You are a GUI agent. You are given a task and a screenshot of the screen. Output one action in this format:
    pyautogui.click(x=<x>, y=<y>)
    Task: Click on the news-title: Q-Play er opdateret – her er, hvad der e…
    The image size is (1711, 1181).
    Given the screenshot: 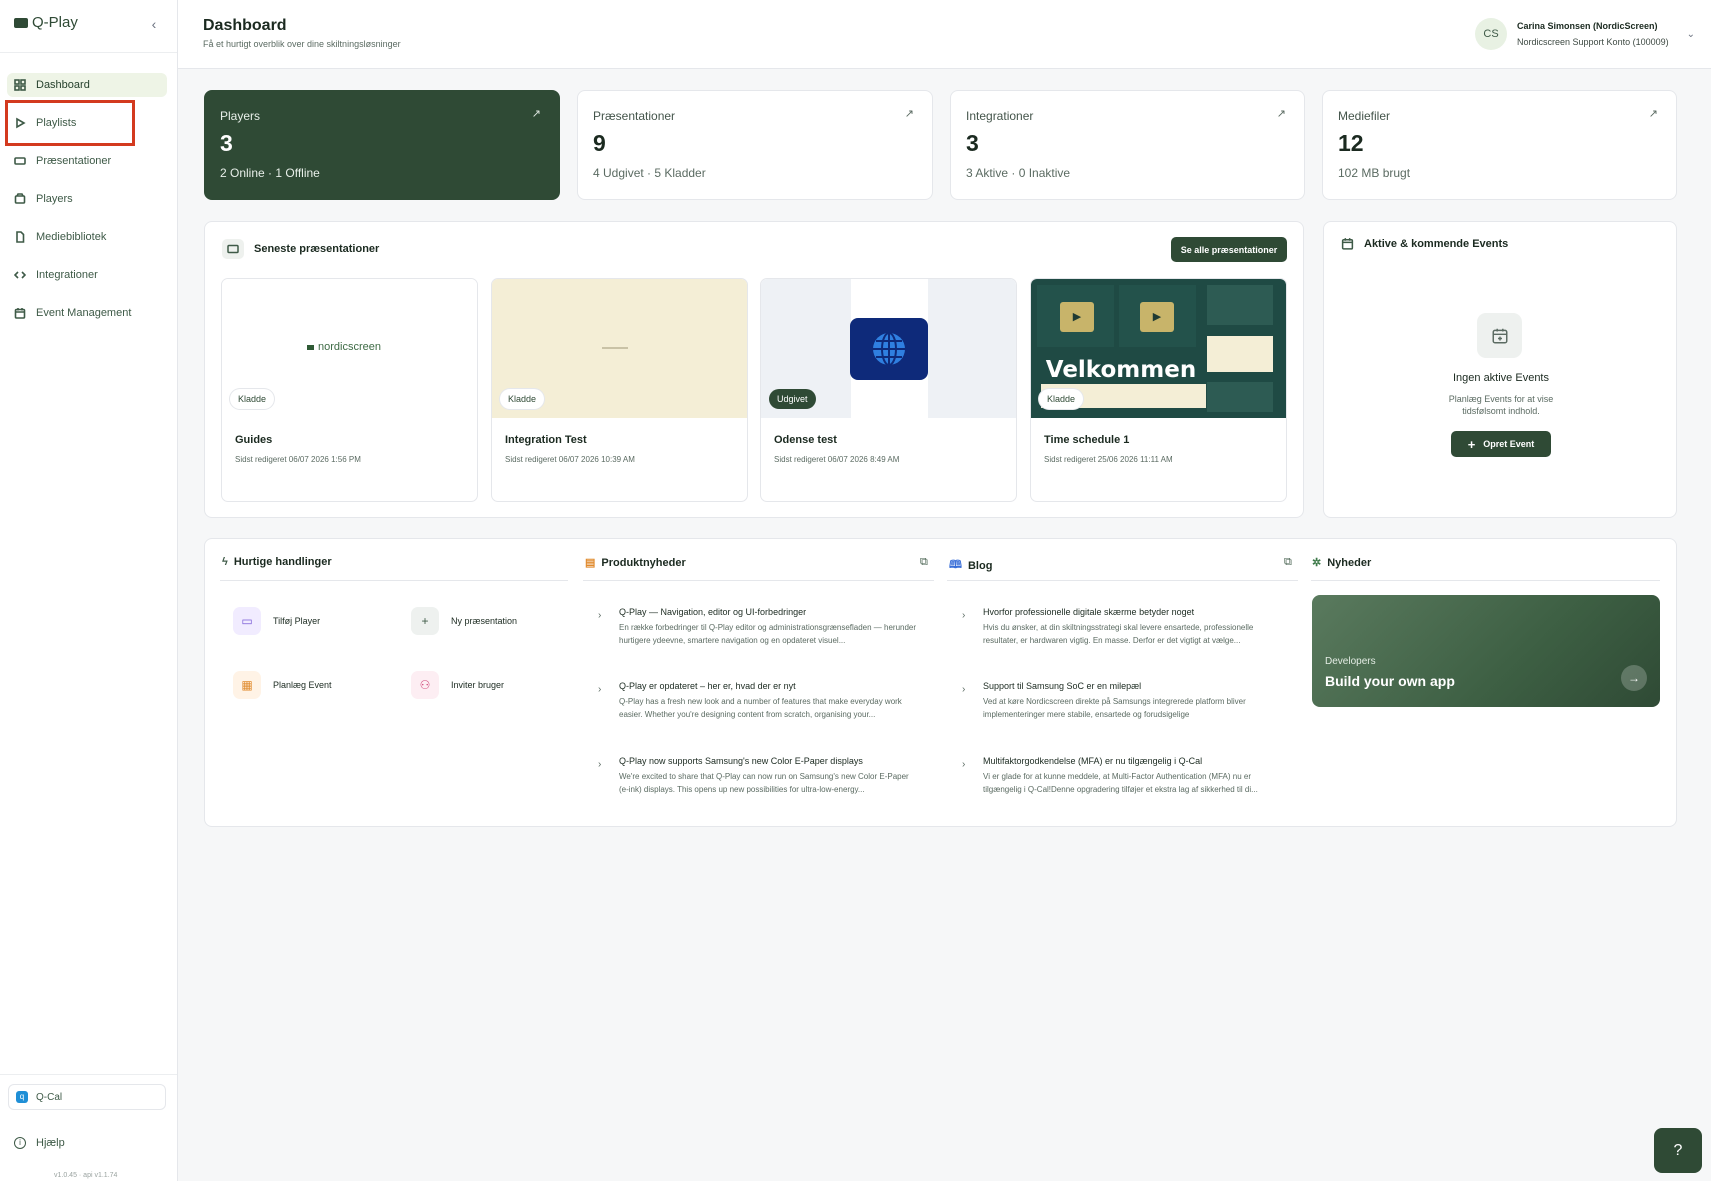 What is the action you would take?
    pyautogui.click(x=707, y=686)
    